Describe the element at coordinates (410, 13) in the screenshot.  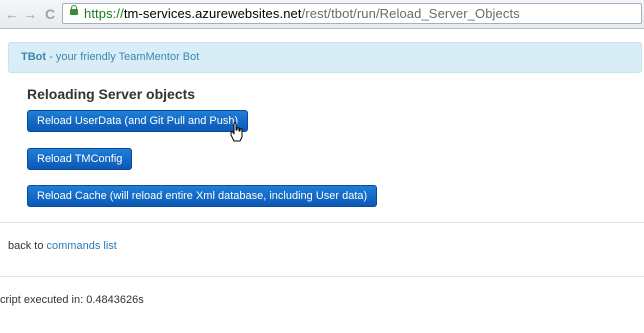
I see `url-path: /rest/tbot/run/Reload_Server_Objects` at that location.